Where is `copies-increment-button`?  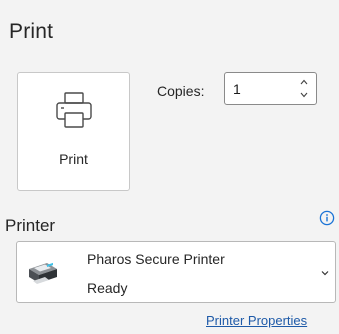 copies-increment-button is located at coordinates (304, 82).